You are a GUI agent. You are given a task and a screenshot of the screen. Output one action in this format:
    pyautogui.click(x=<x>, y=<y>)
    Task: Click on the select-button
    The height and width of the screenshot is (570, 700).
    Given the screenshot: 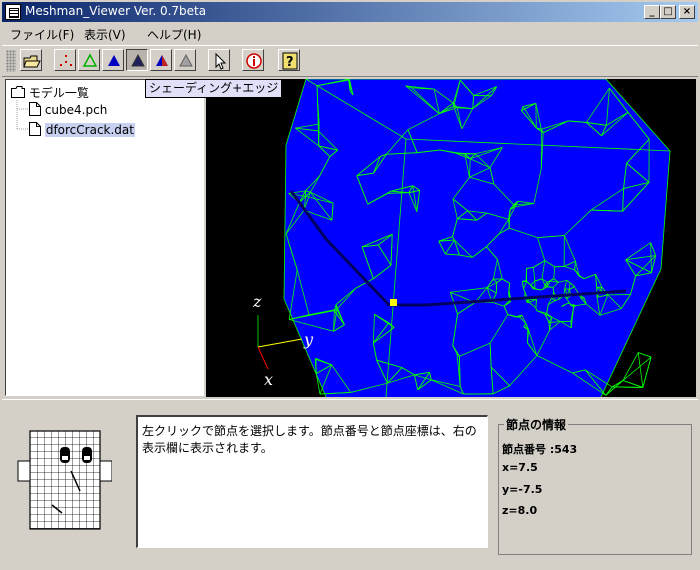 What is the action you would take?
    pyautogui.click(x=219, y=60)
    